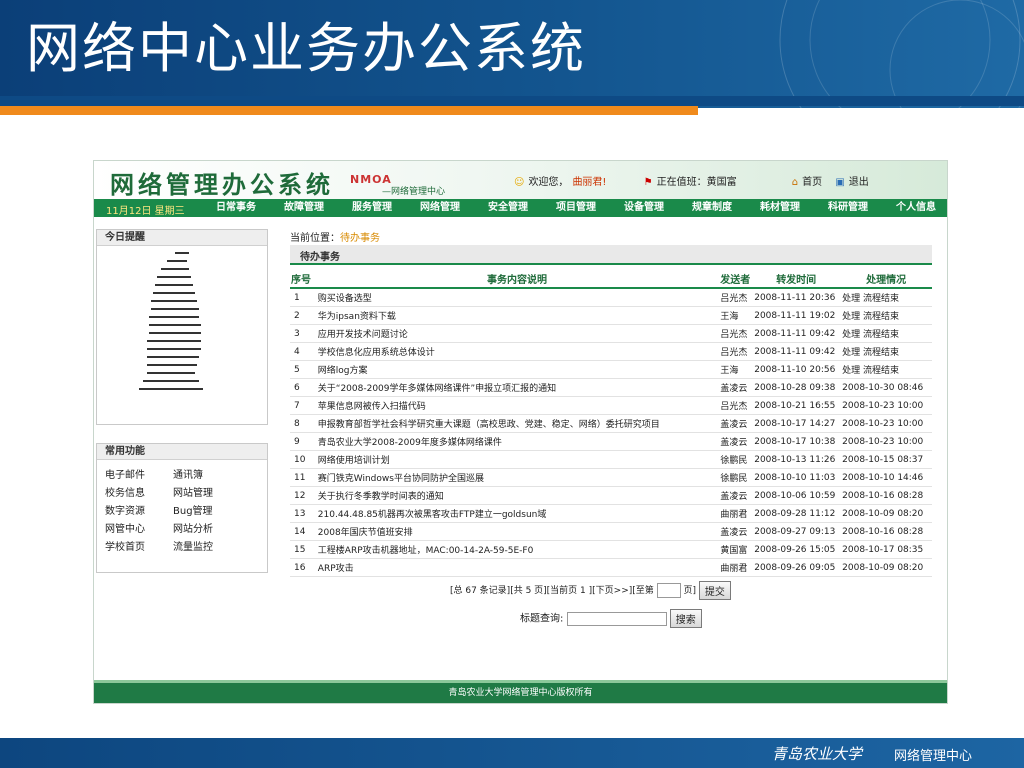 The height and width of the screenshot is (768, 1024). Describe the element at coordinates (236, 208) in the screenshot. I see `nav-item-daily: 日常事务` at that location.